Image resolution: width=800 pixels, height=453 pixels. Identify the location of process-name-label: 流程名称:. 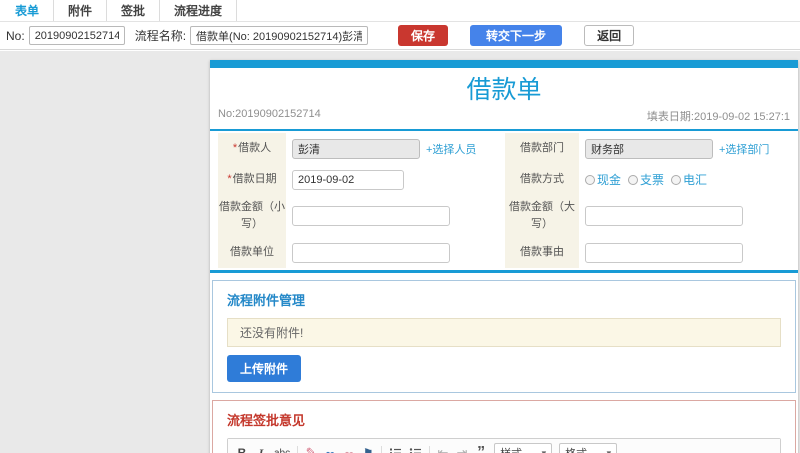
(160, 36).